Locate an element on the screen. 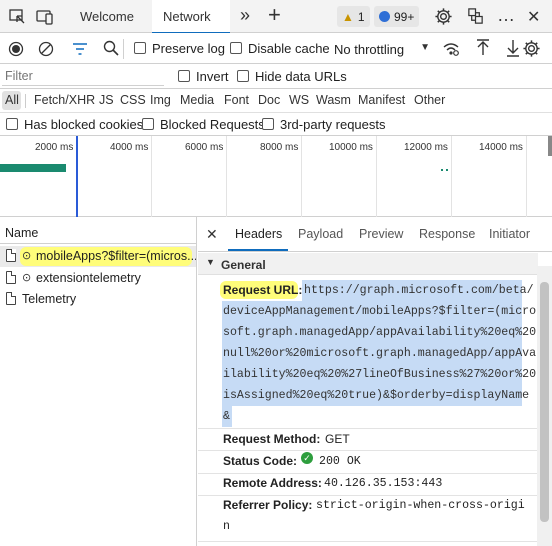  hide-data-urls-label: Hide data URLs is located at coordinates (301, 76).